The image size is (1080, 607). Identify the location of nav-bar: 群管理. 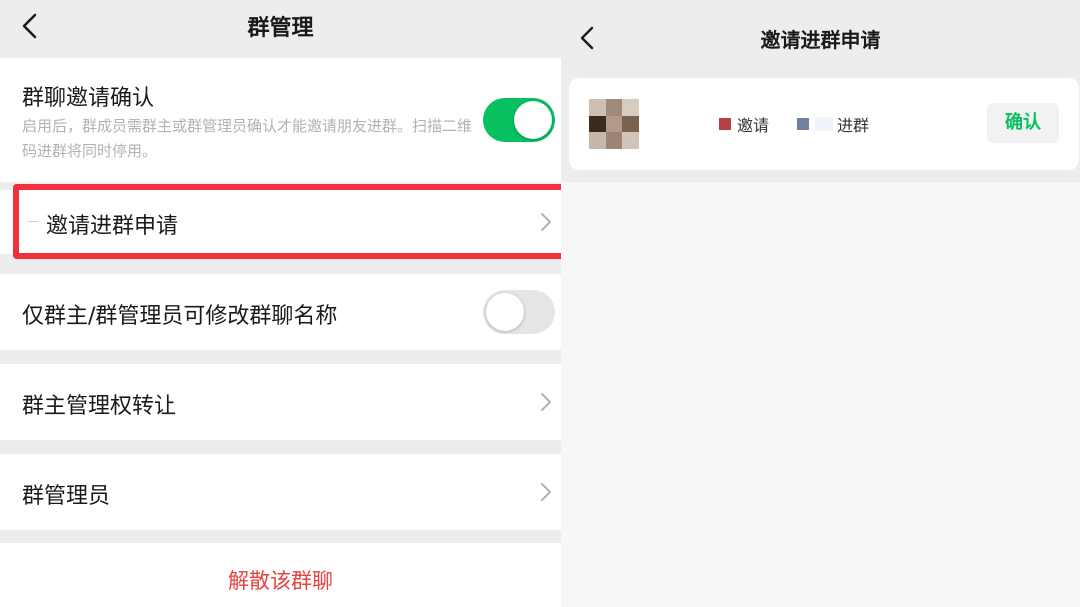
(280, 28).